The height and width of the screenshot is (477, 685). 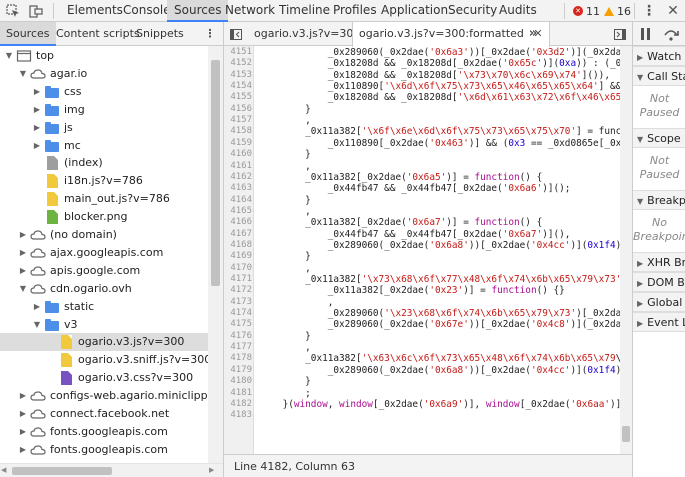 What do you see at coordinates (238, 279) in the screenshot?
I see `line-number: 4171` at bounding box center [238, 279].